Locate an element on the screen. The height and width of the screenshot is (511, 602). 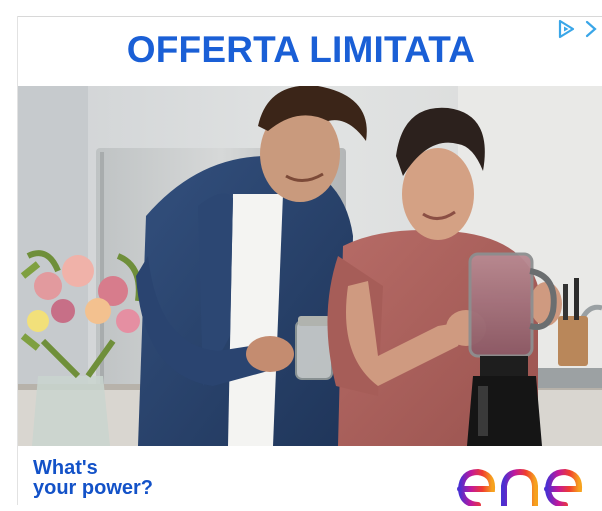
tagline: What's your power? is located at coordinates (123, 478).